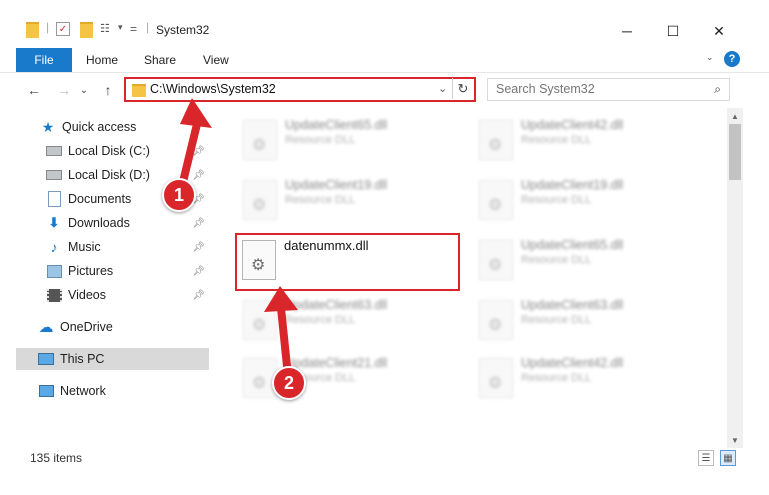 The width and height of the screenshot is (769, 495). I want to click on step-1-badge: 1, so click(179, 195).